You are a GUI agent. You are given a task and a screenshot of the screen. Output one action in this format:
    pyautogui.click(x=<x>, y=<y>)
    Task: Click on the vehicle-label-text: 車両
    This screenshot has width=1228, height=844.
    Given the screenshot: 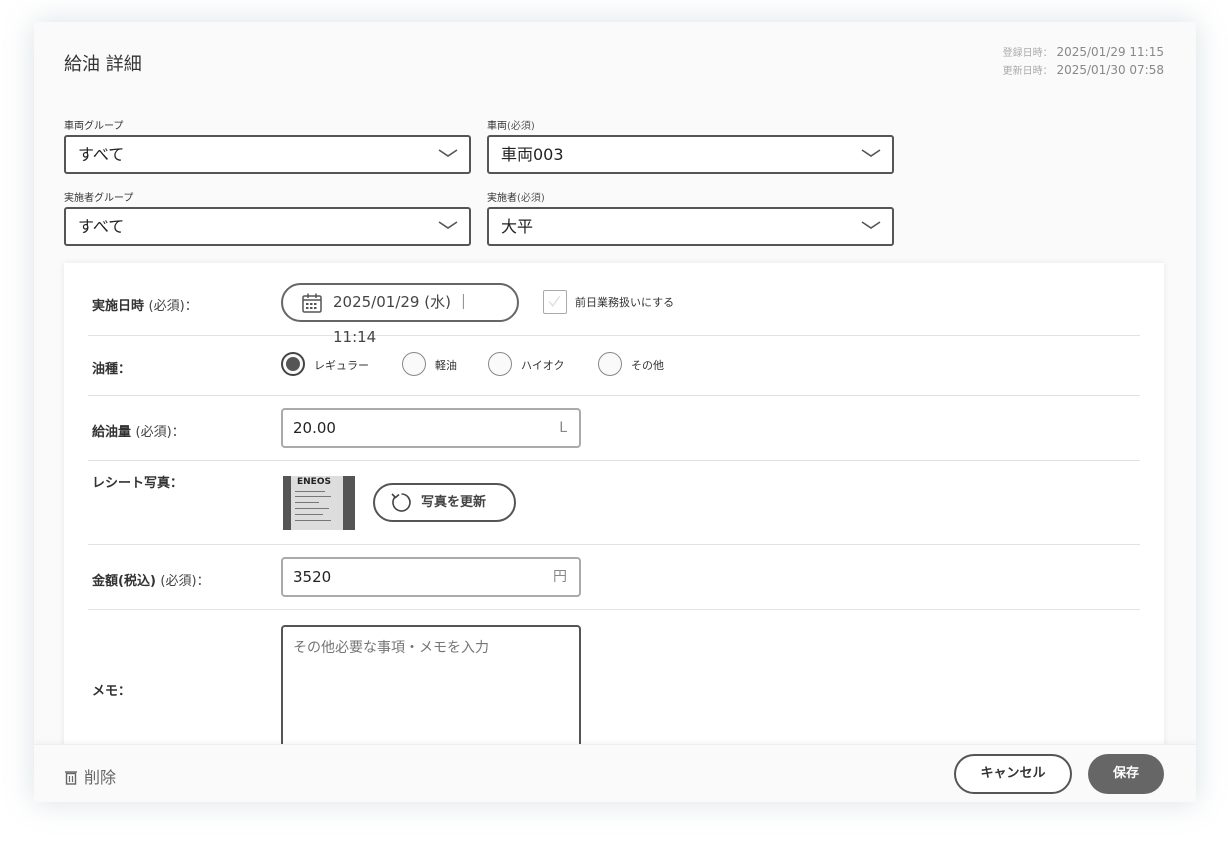 What is the action you would take?
    pyautogui.click(x=497, y=126)
    